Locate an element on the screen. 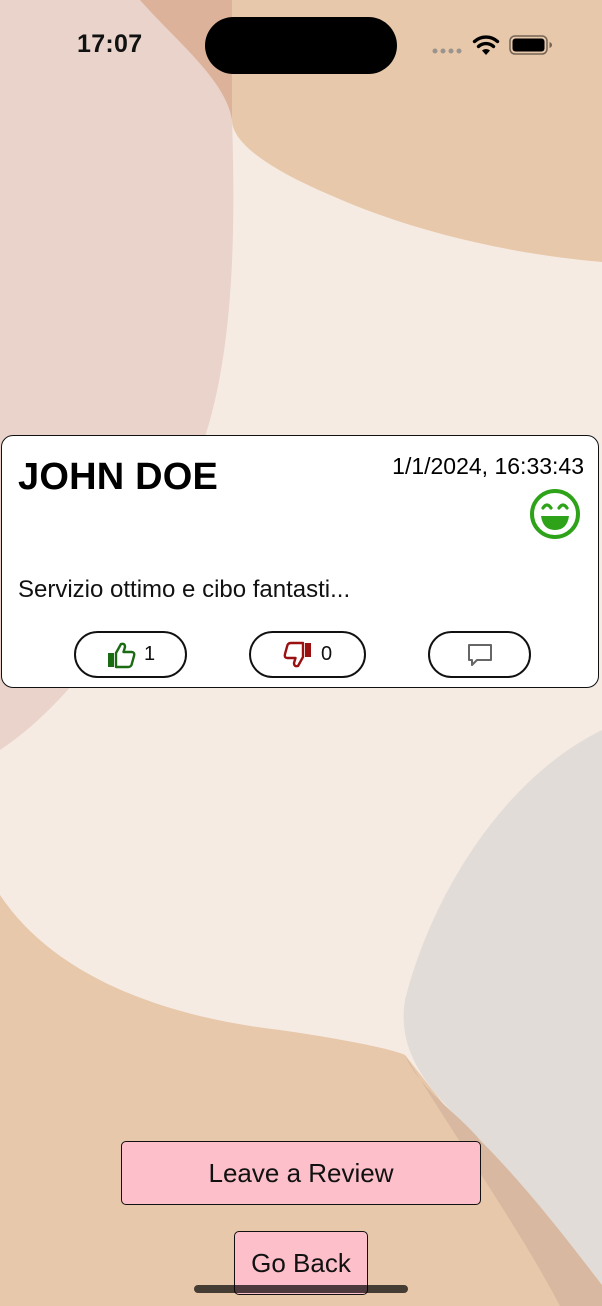 The width and height of the screenshot is (602, 1306). dynamic-island is located at coordinates (301, 45).